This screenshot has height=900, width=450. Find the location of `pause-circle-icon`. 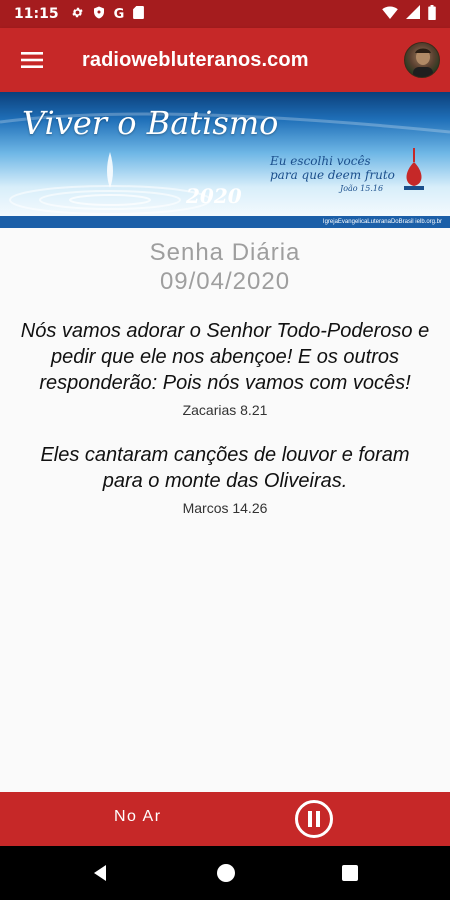

pause-circle-icon is located at coordinates (314, 819).